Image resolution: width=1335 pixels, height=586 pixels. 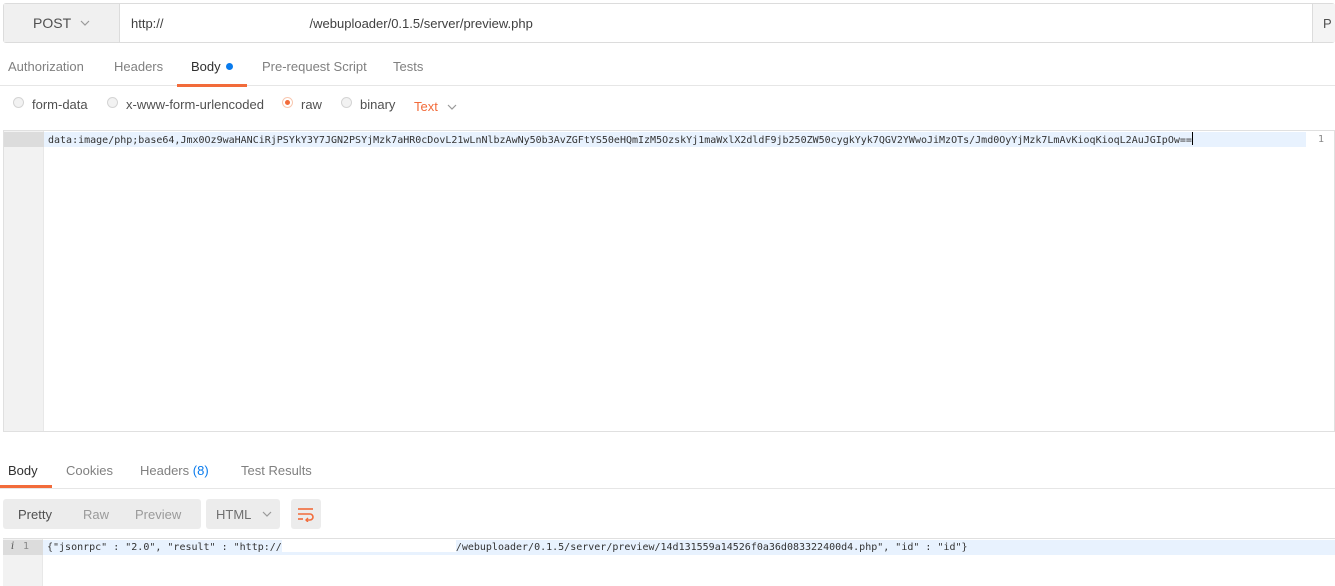 I want to click on radio-binary: binary, so click(x=368, y=104).